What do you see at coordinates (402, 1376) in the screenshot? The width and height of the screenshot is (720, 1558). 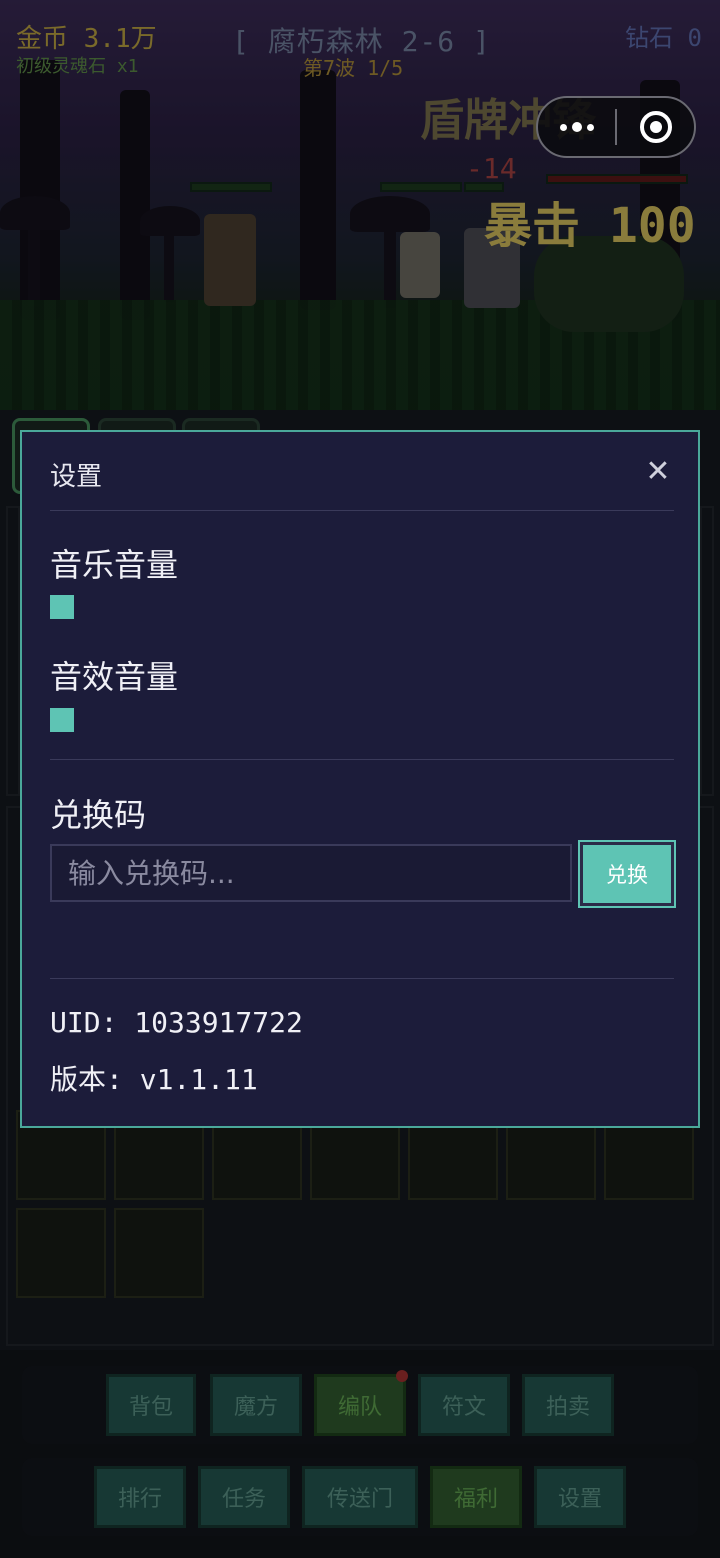 I see `notification-dot` at bounding box center [402, 1376].